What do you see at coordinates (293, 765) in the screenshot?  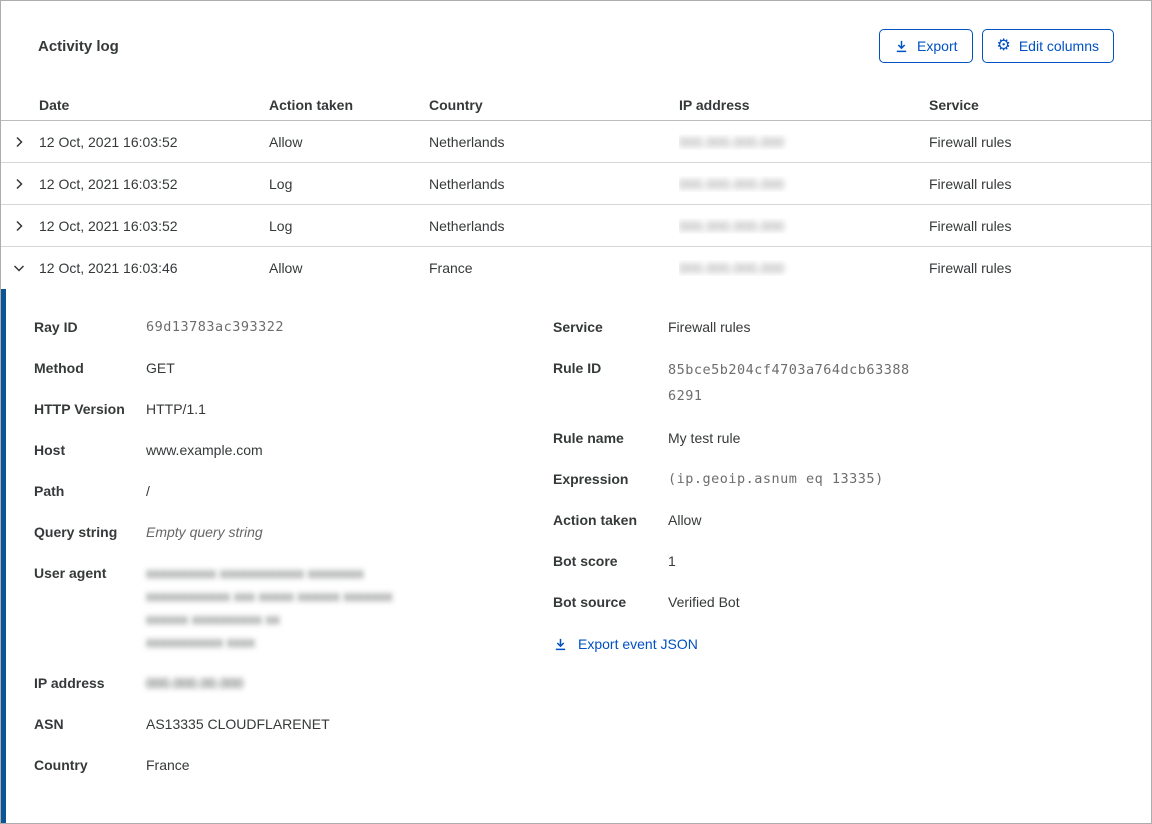 I see `detail-item-country: Country France` at bounding box center [293, 765].